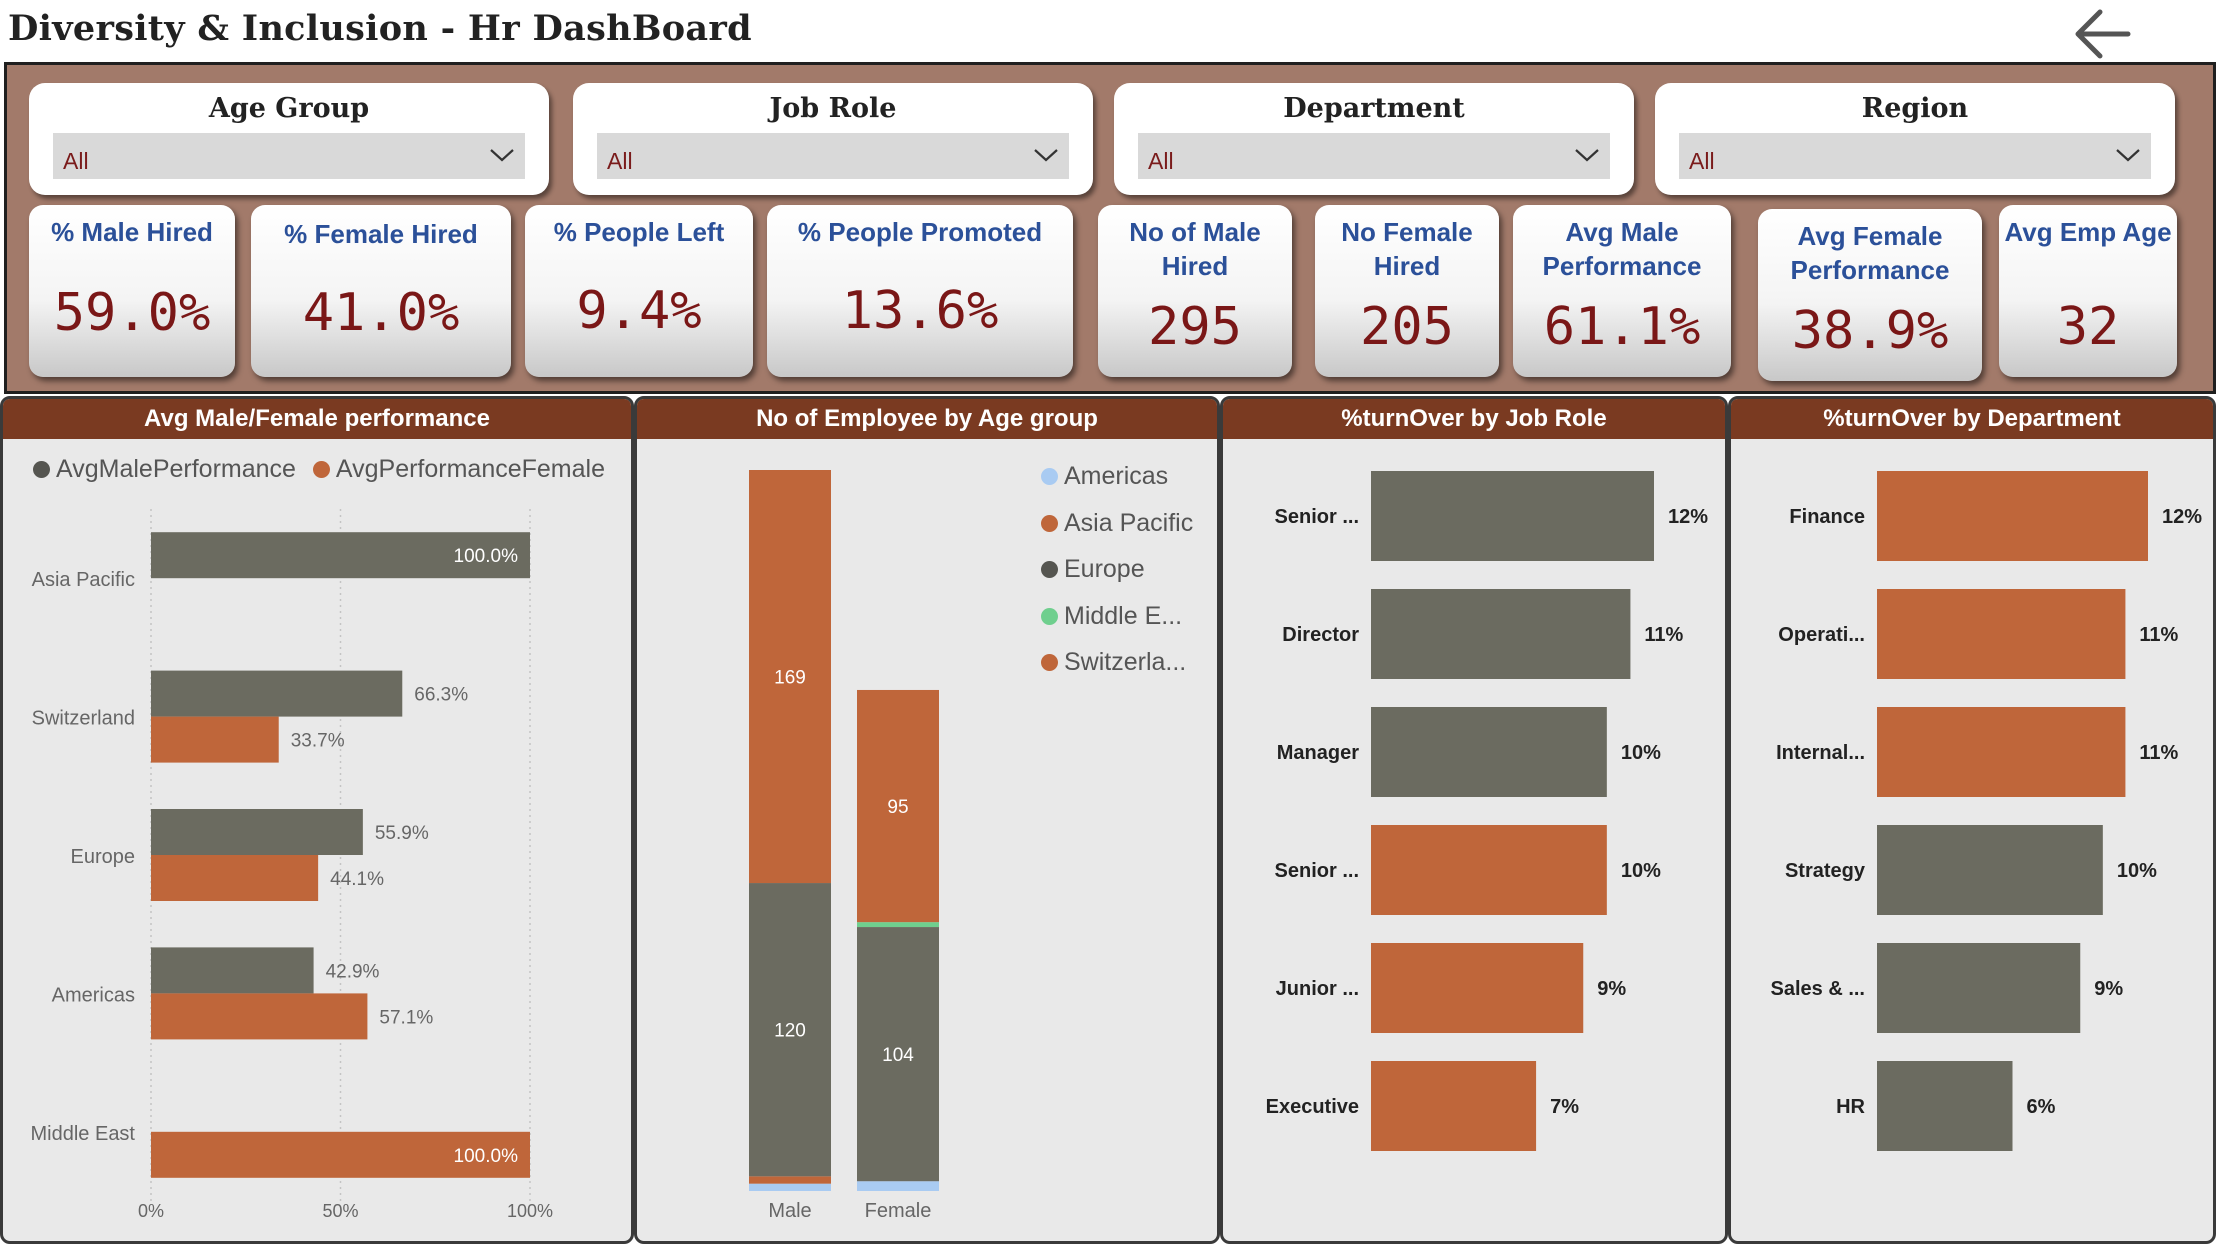 The height and width of the screenshot is (1244, 2216). Describe the element at coordinates (132, 232) in the screenshot. I see `kpi-label: % Male Hired` at that location.